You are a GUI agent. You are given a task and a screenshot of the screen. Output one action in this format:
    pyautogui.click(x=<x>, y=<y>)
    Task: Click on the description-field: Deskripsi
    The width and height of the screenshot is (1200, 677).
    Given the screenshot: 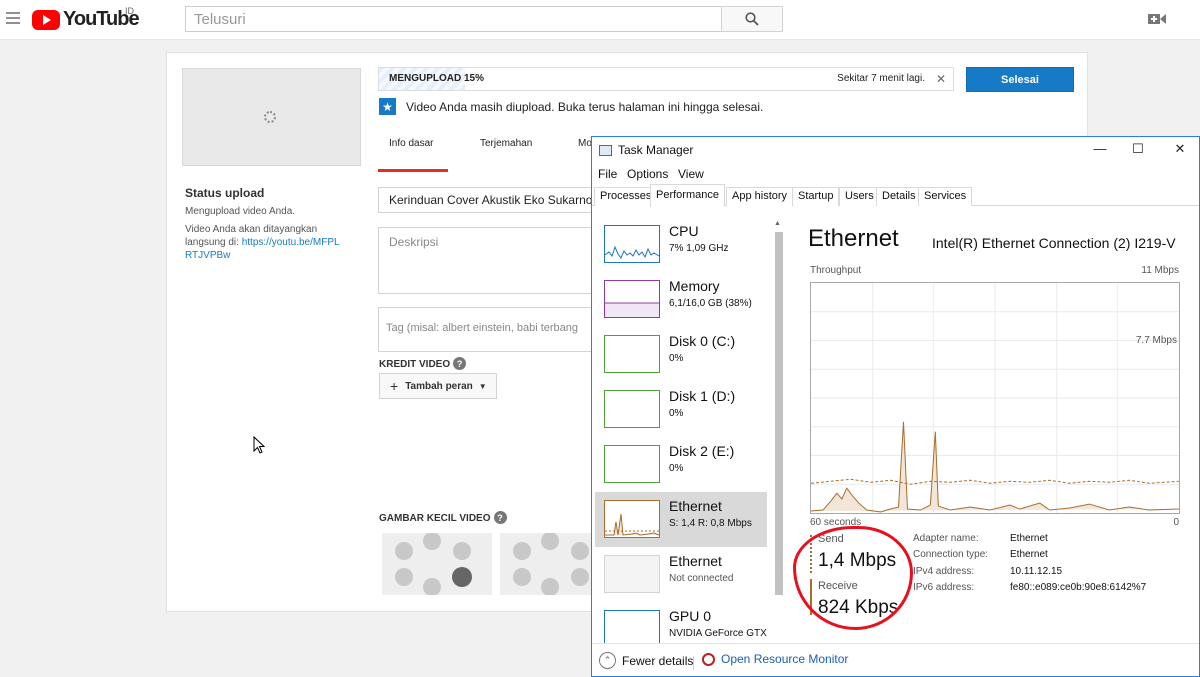 What is the action you would take?
    pyautogui.click(x=486, y=260)
    